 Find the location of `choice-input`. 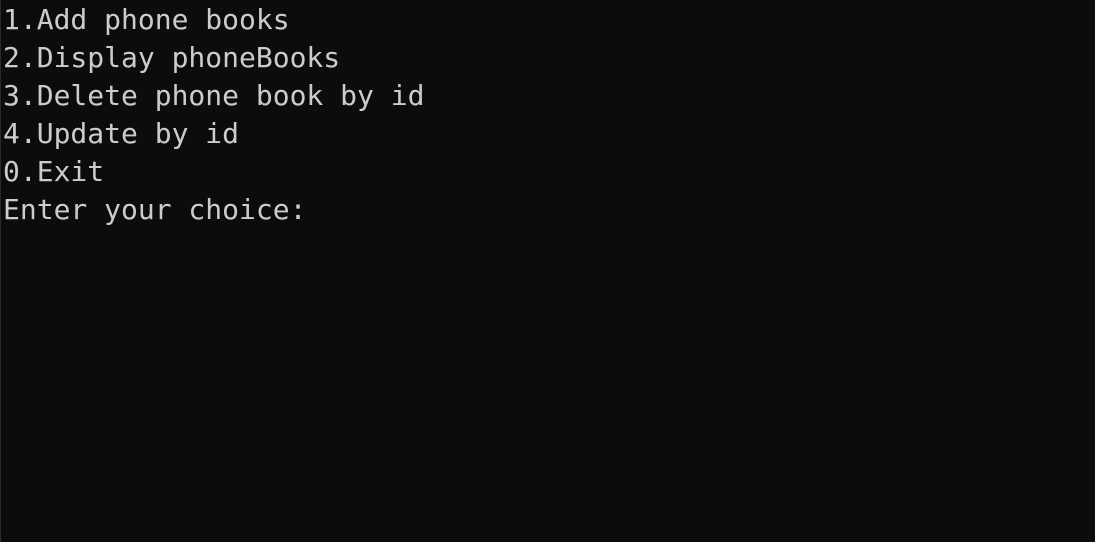

choice-input is located at coordinates (606, 210).